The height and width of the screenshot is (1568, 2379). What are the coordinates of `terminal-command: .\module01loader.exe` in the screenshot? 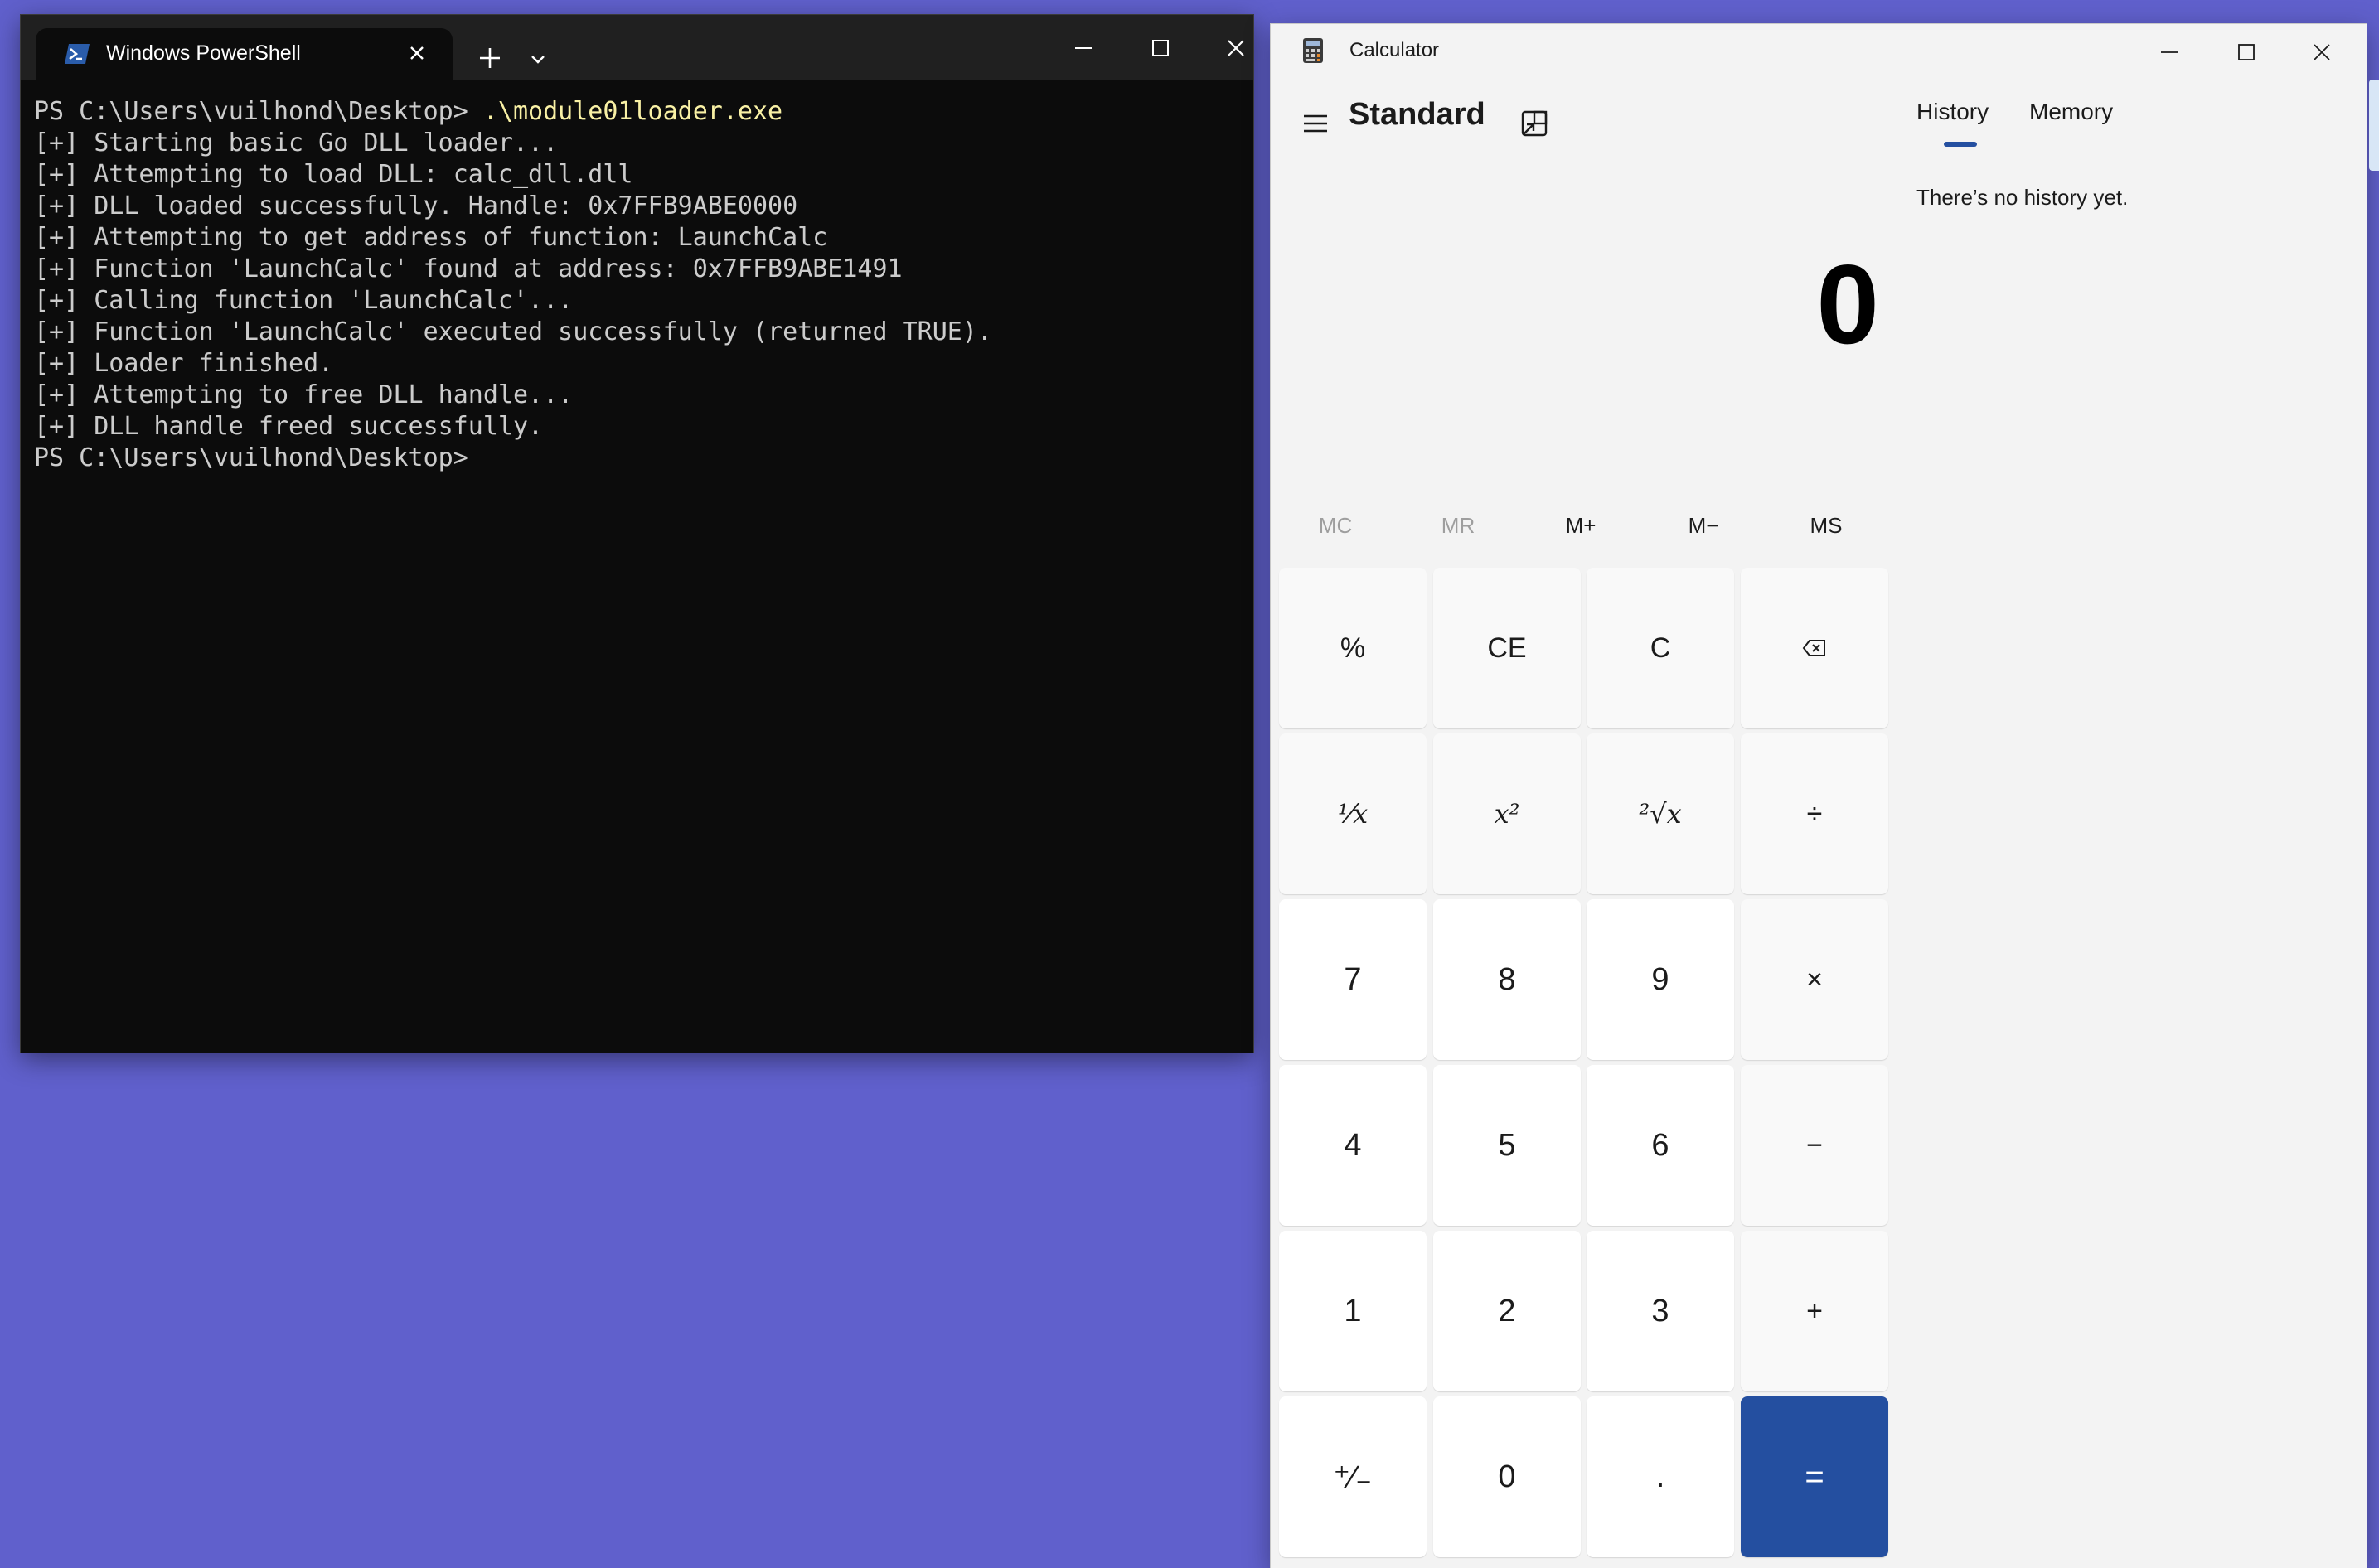 It's located at (632, 111).